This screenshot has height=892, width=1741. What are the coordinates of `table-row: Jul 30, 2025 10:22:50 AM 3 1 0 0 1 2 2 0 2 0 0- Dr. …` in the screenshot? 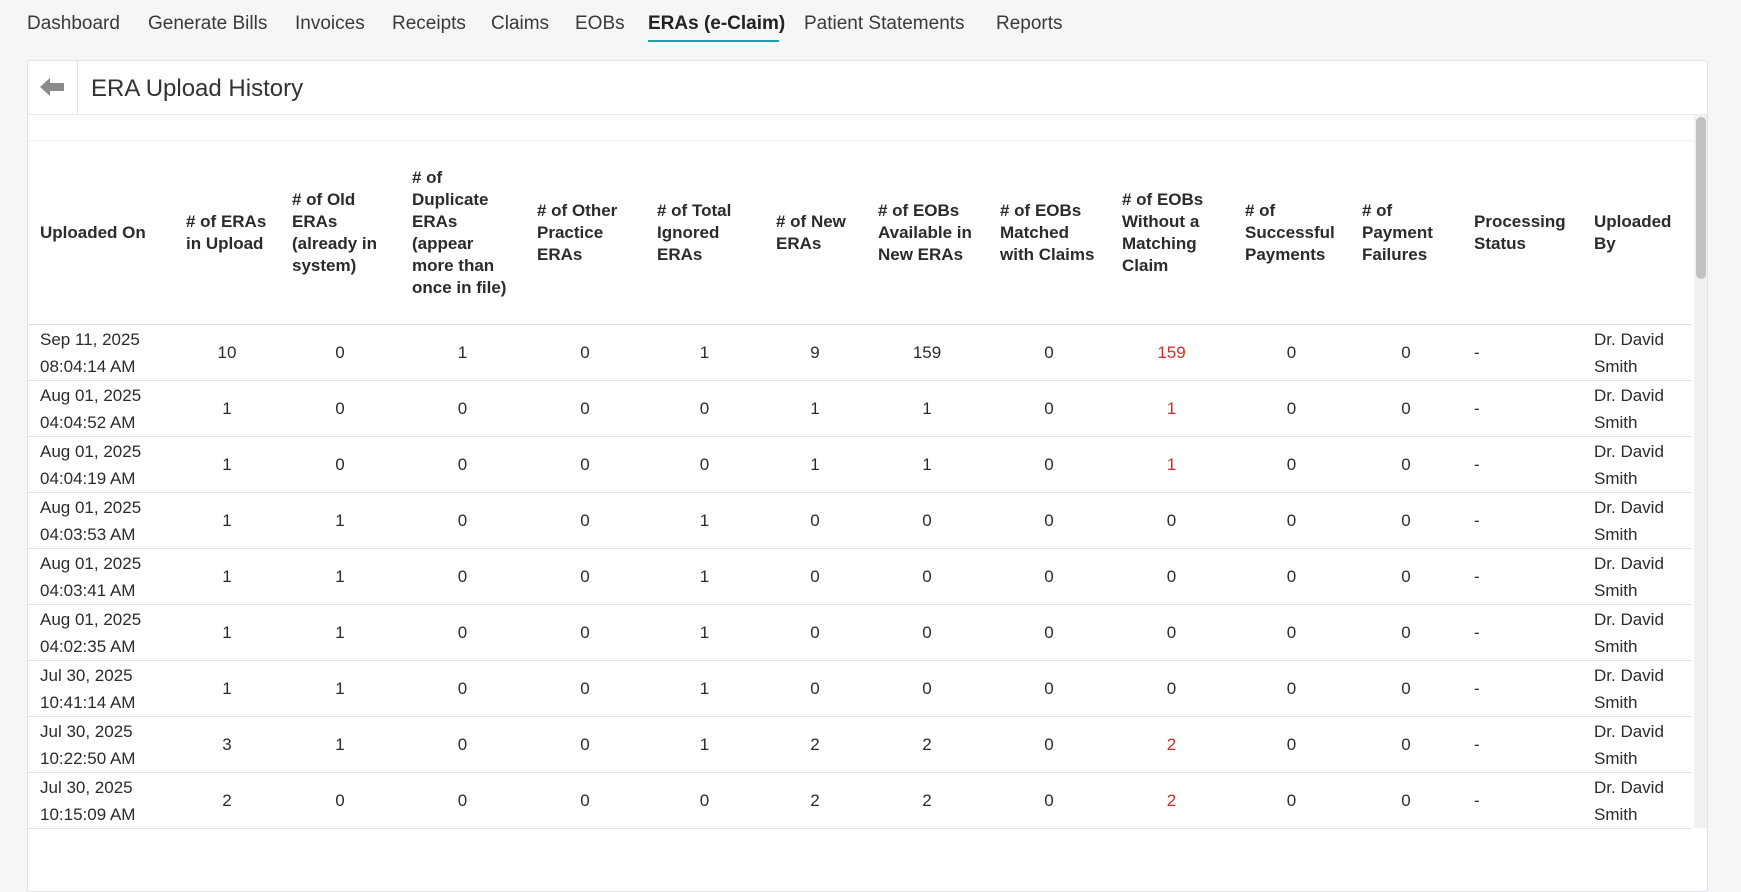 It's located at (860, 744).